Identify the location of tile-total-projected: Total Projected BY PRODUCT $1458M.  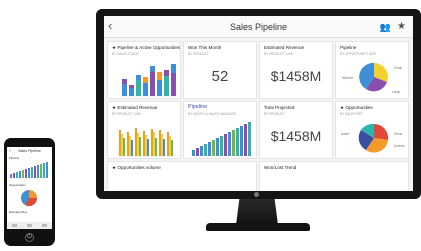
(296, 130).